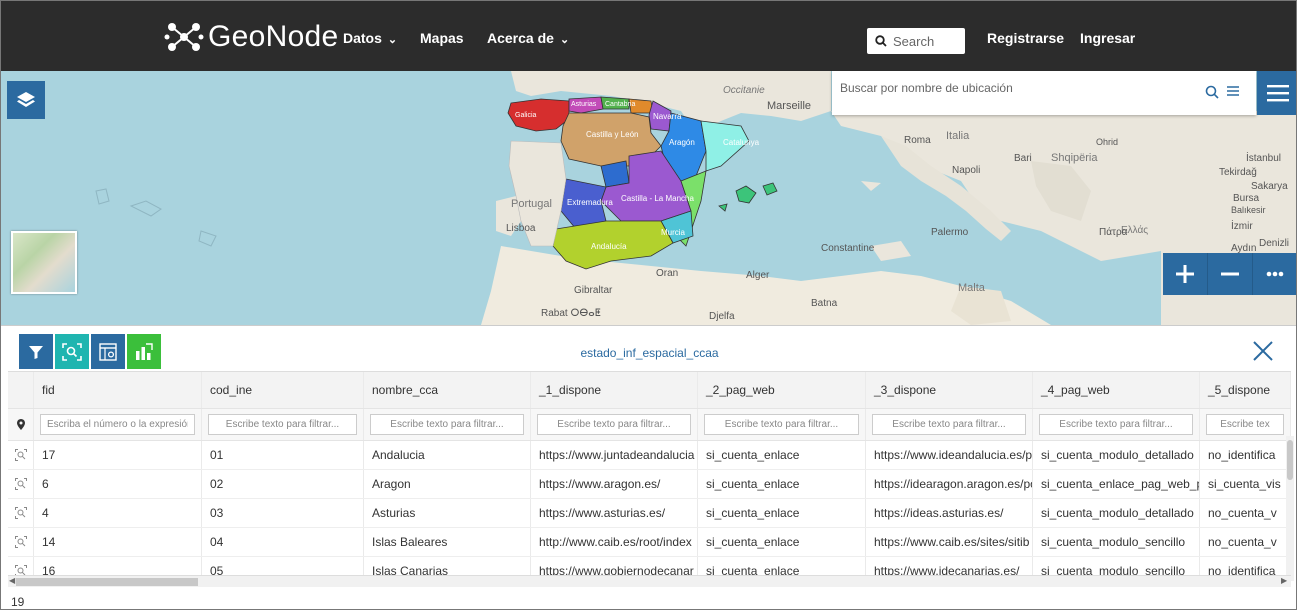 The width and height of the screenshot is (1297, 610). Describe the element at coordinates (118, 542) in the screenshot. I see `table-cell: 14` at that location.